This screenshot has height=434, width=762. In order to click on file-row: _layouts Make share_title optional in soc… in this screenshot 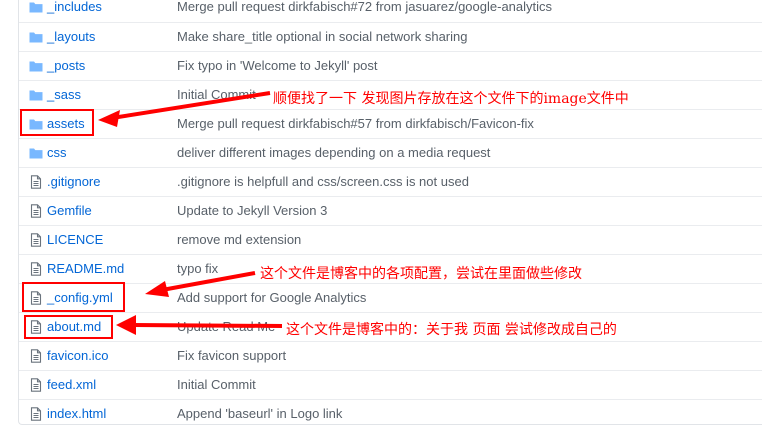, I will do `click(390, 36)`.